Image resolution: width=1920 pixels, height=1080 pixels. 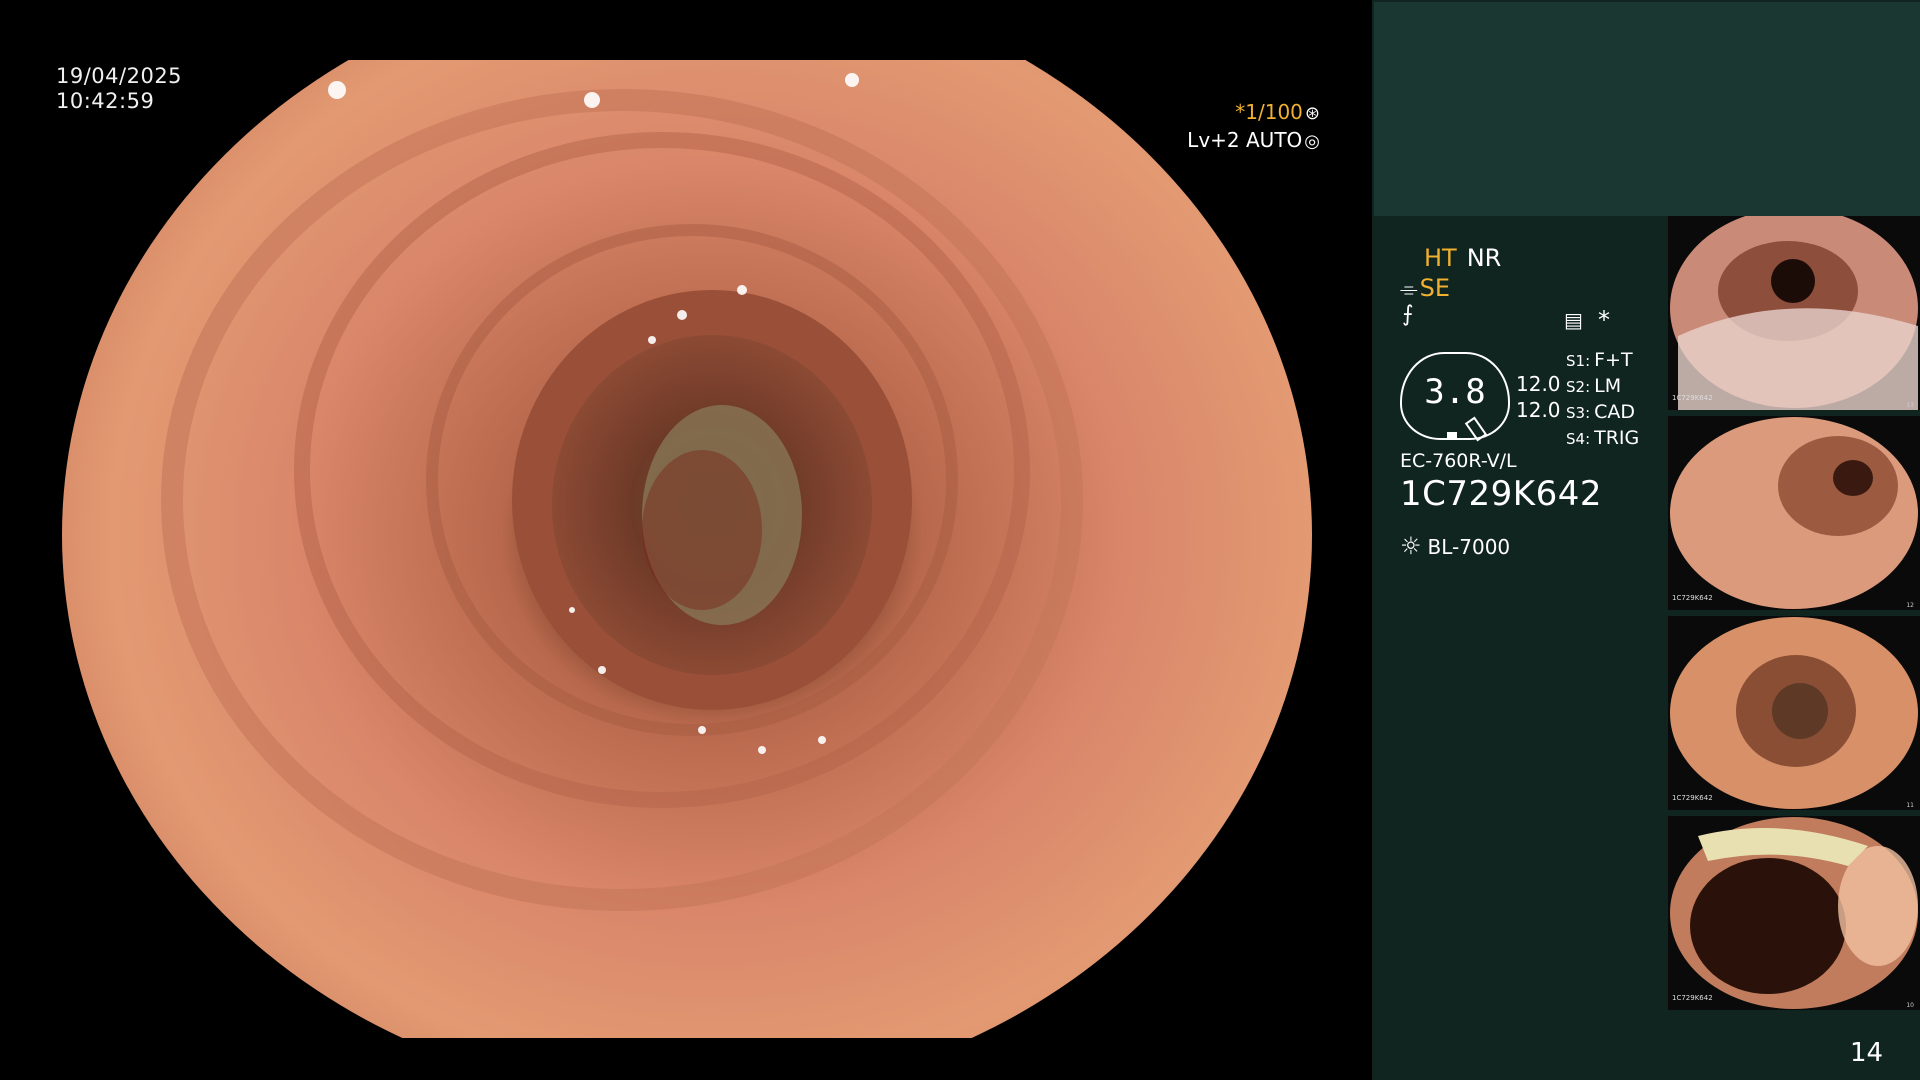 What do you see at coordinates (1213, 140) in the screenshot?
I see `level-text: Lv+2` at bounding box center [1213, 140].